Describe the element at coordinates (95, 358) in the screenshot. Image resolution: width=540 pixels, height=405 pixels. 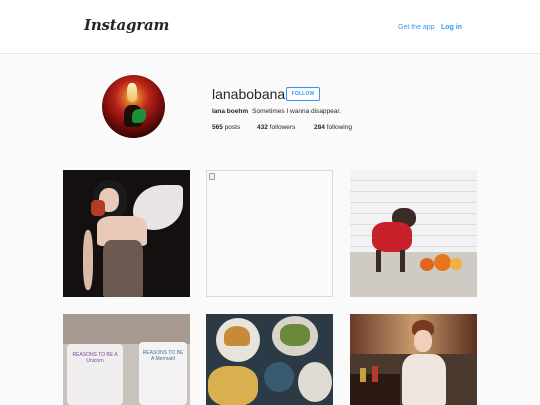
I see `mug-text: REASONS TO BE A Unicorn` at that location.